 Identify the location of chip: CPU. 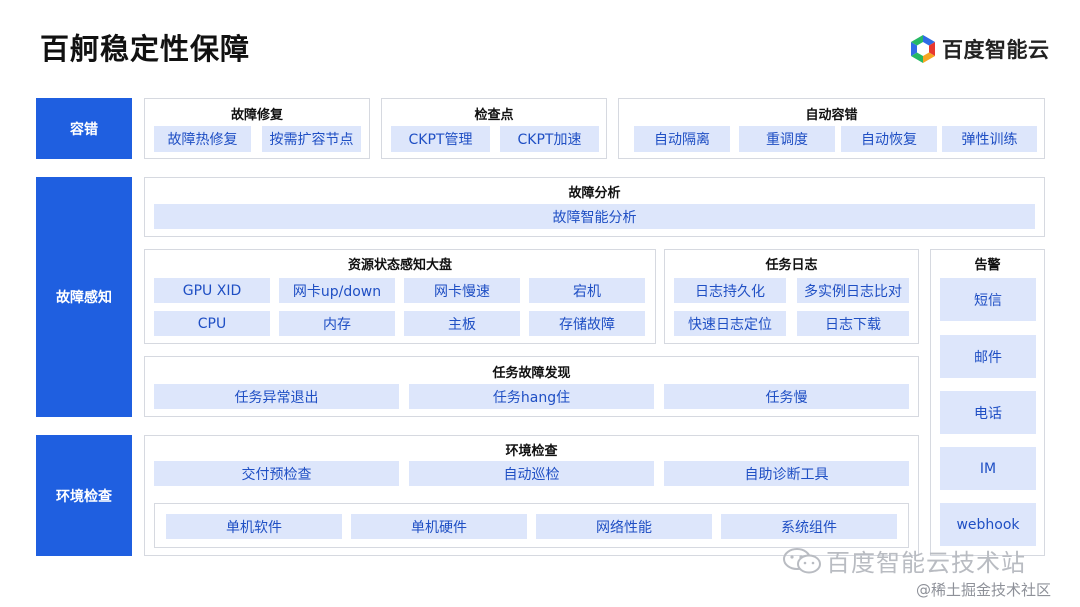
(212, 323).